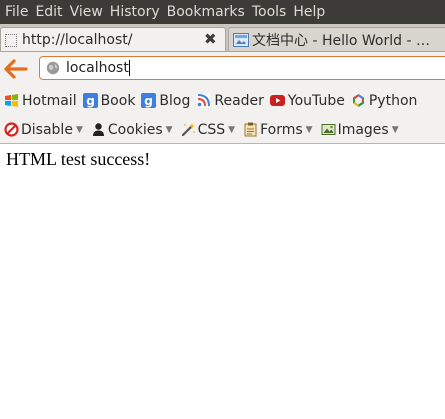 The width and height of the screenshot is (445, 419). Describe the element at coordinates (50, 12) in the screenshot. I see `menu-edit: Edit` at that location.